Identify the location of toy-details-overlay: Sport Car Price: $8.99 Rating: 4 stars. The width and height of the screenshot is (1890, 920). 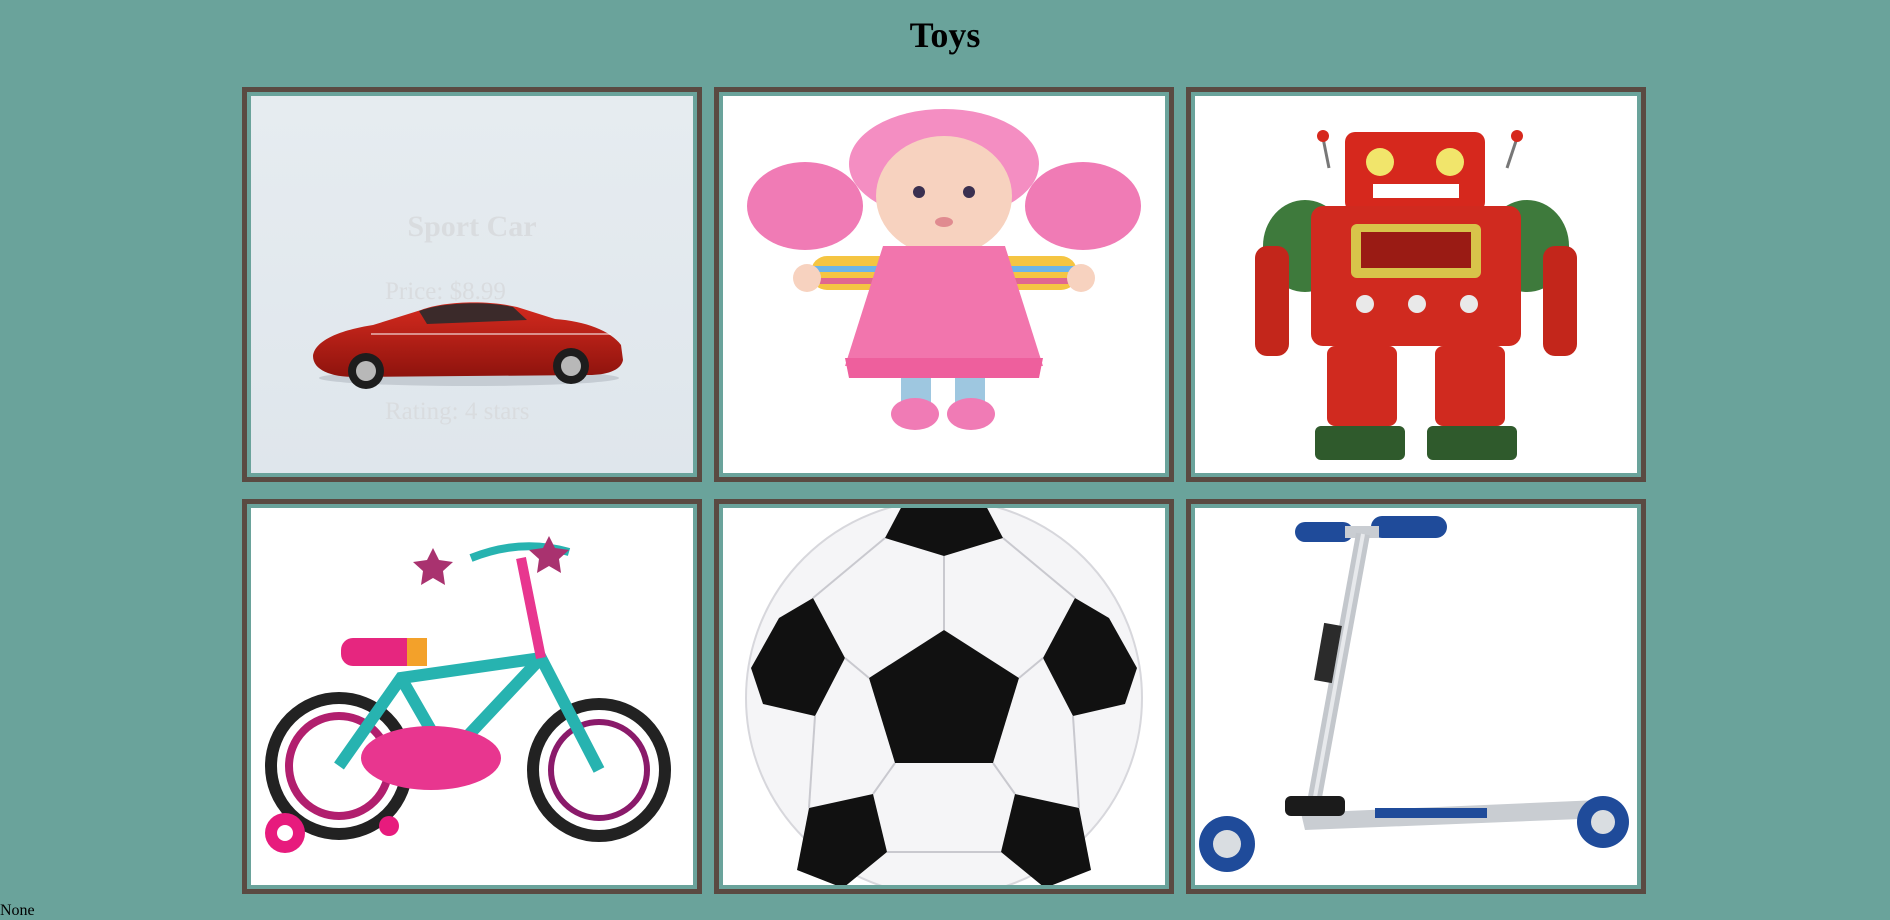
(472, 284).